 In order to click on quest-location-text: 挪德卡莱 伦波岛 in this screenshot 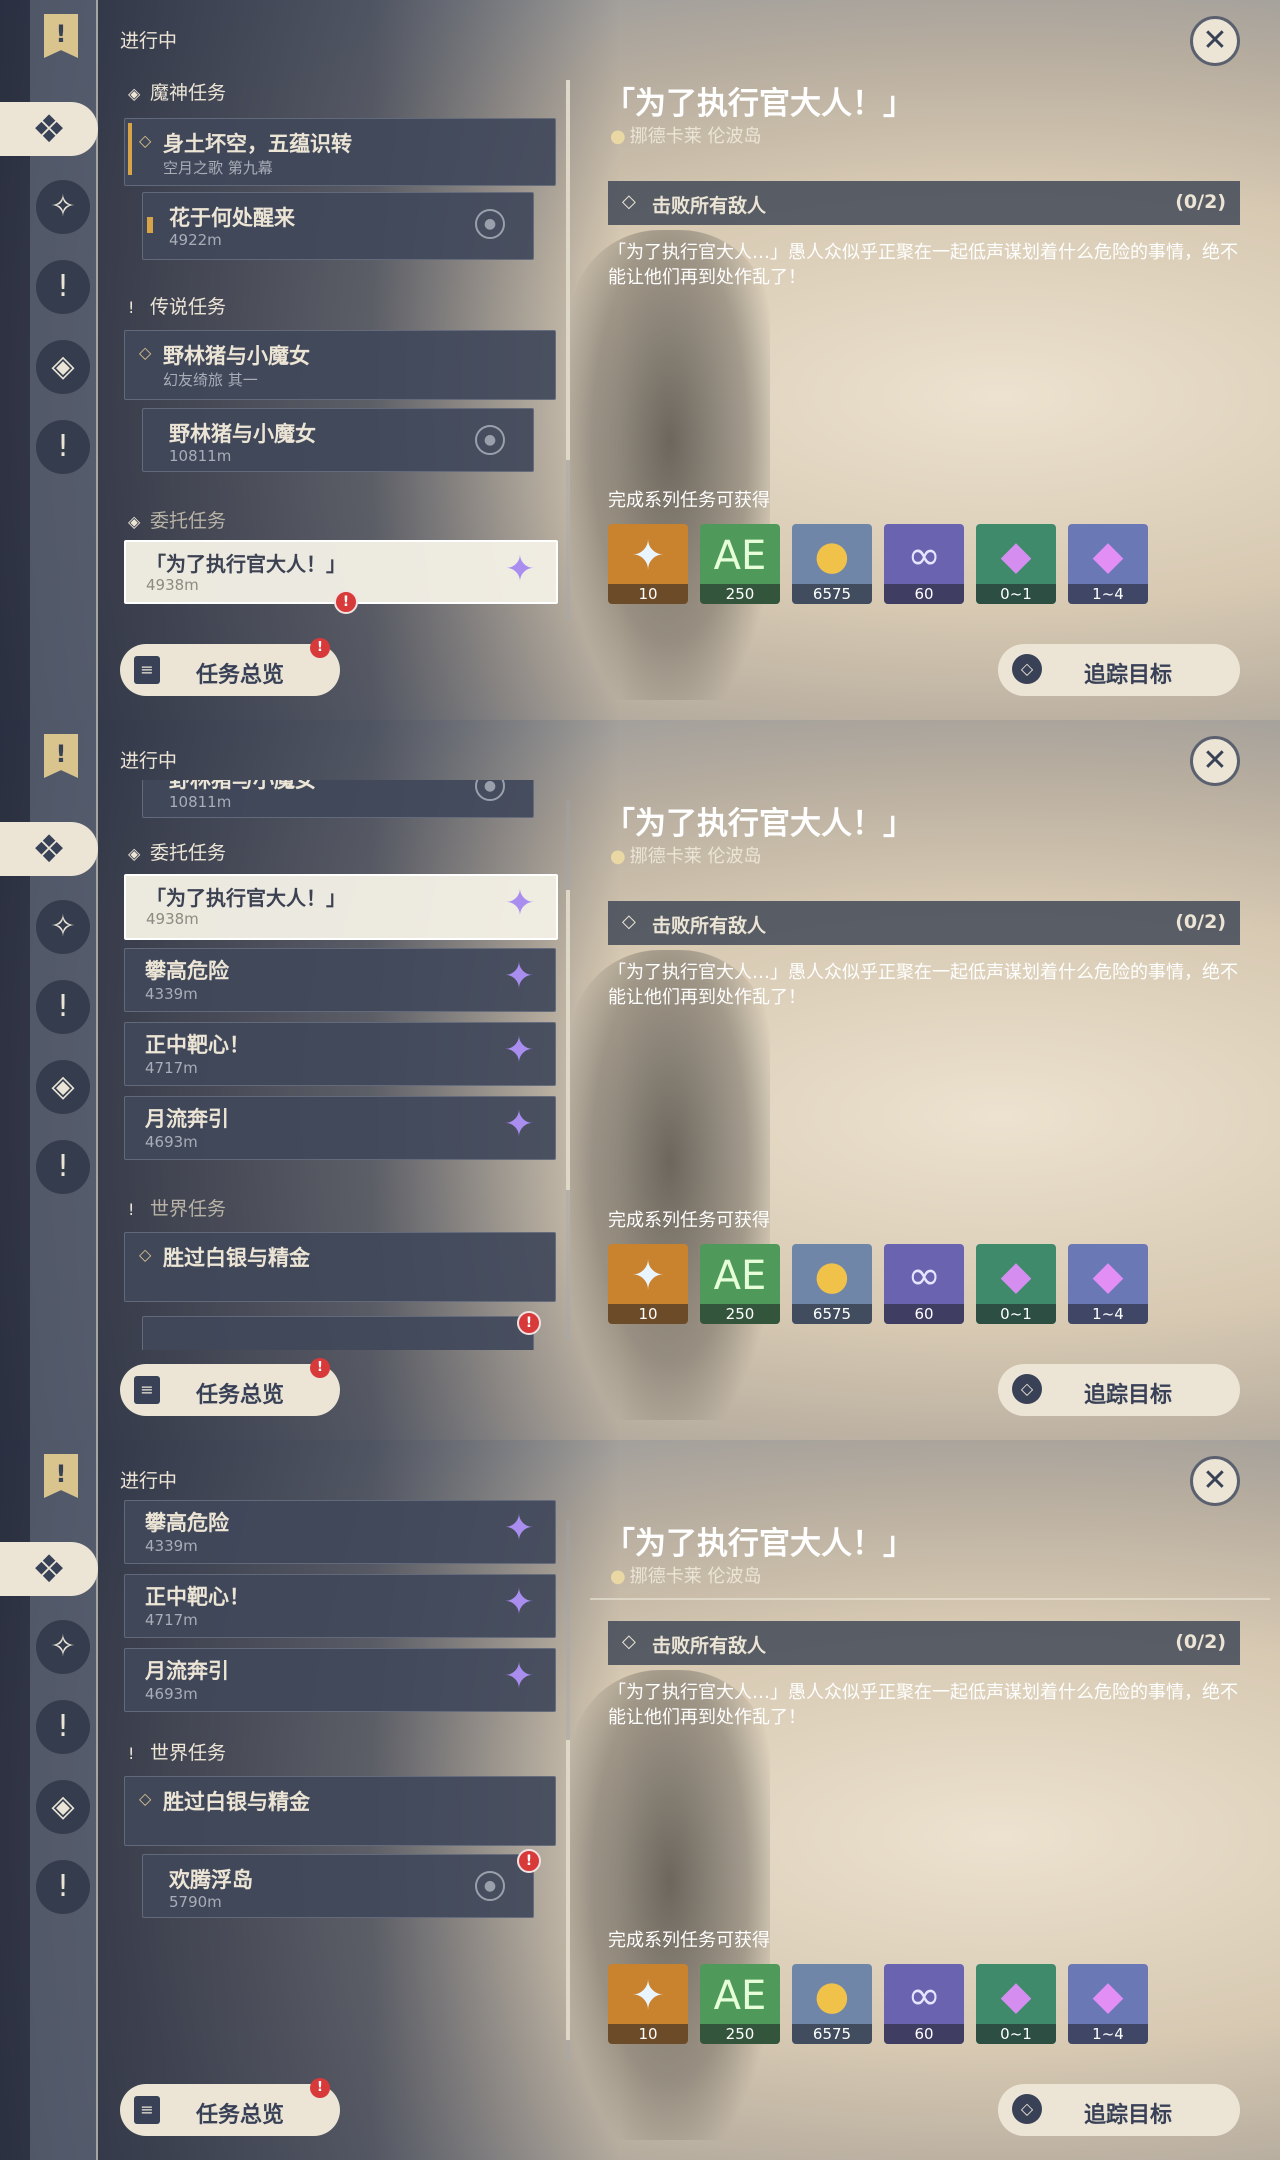, I will do `click(695, 1576)`.